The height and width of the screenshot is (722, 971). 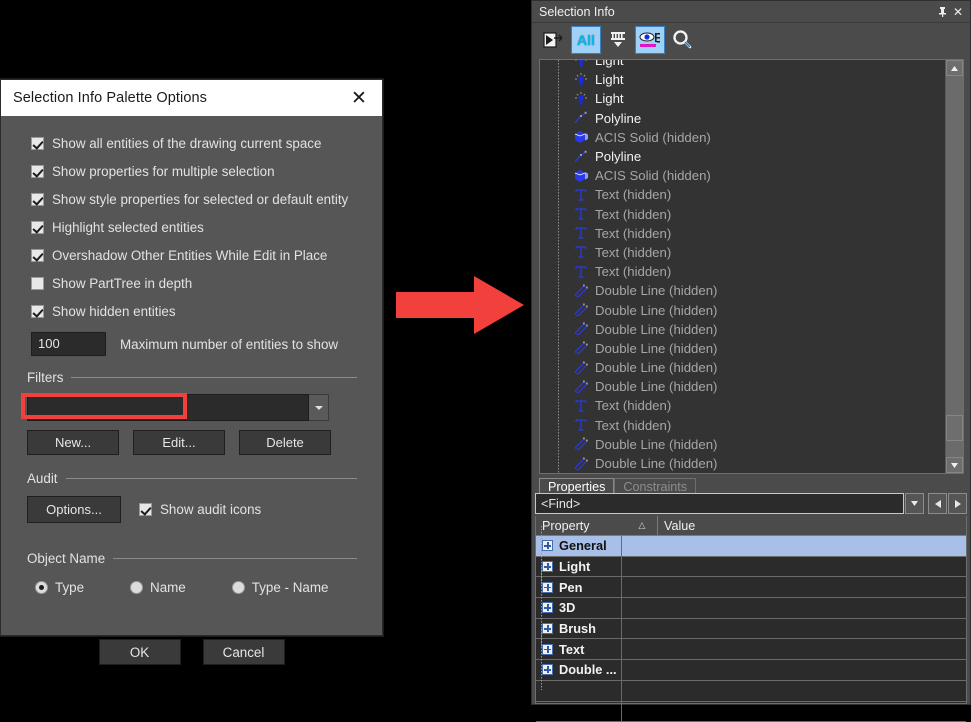 I want to click on filters-combobox, so click(x=178, y=407).